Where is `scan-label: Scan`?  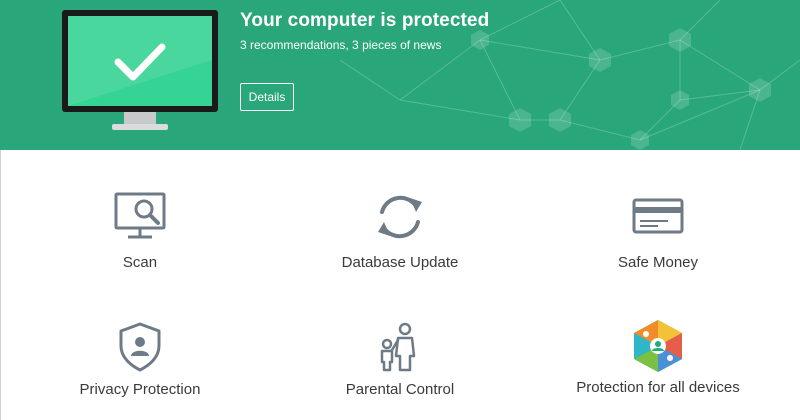 scan-label: Scan is located at coordinates (140, 262).